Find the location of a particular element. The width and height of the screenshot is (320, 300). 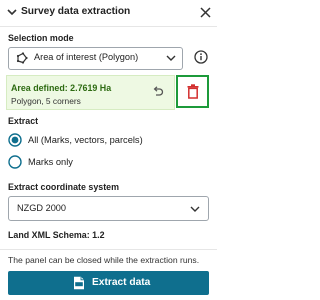

panel-header: Survey data extraction is located at coordinates (108, 13).